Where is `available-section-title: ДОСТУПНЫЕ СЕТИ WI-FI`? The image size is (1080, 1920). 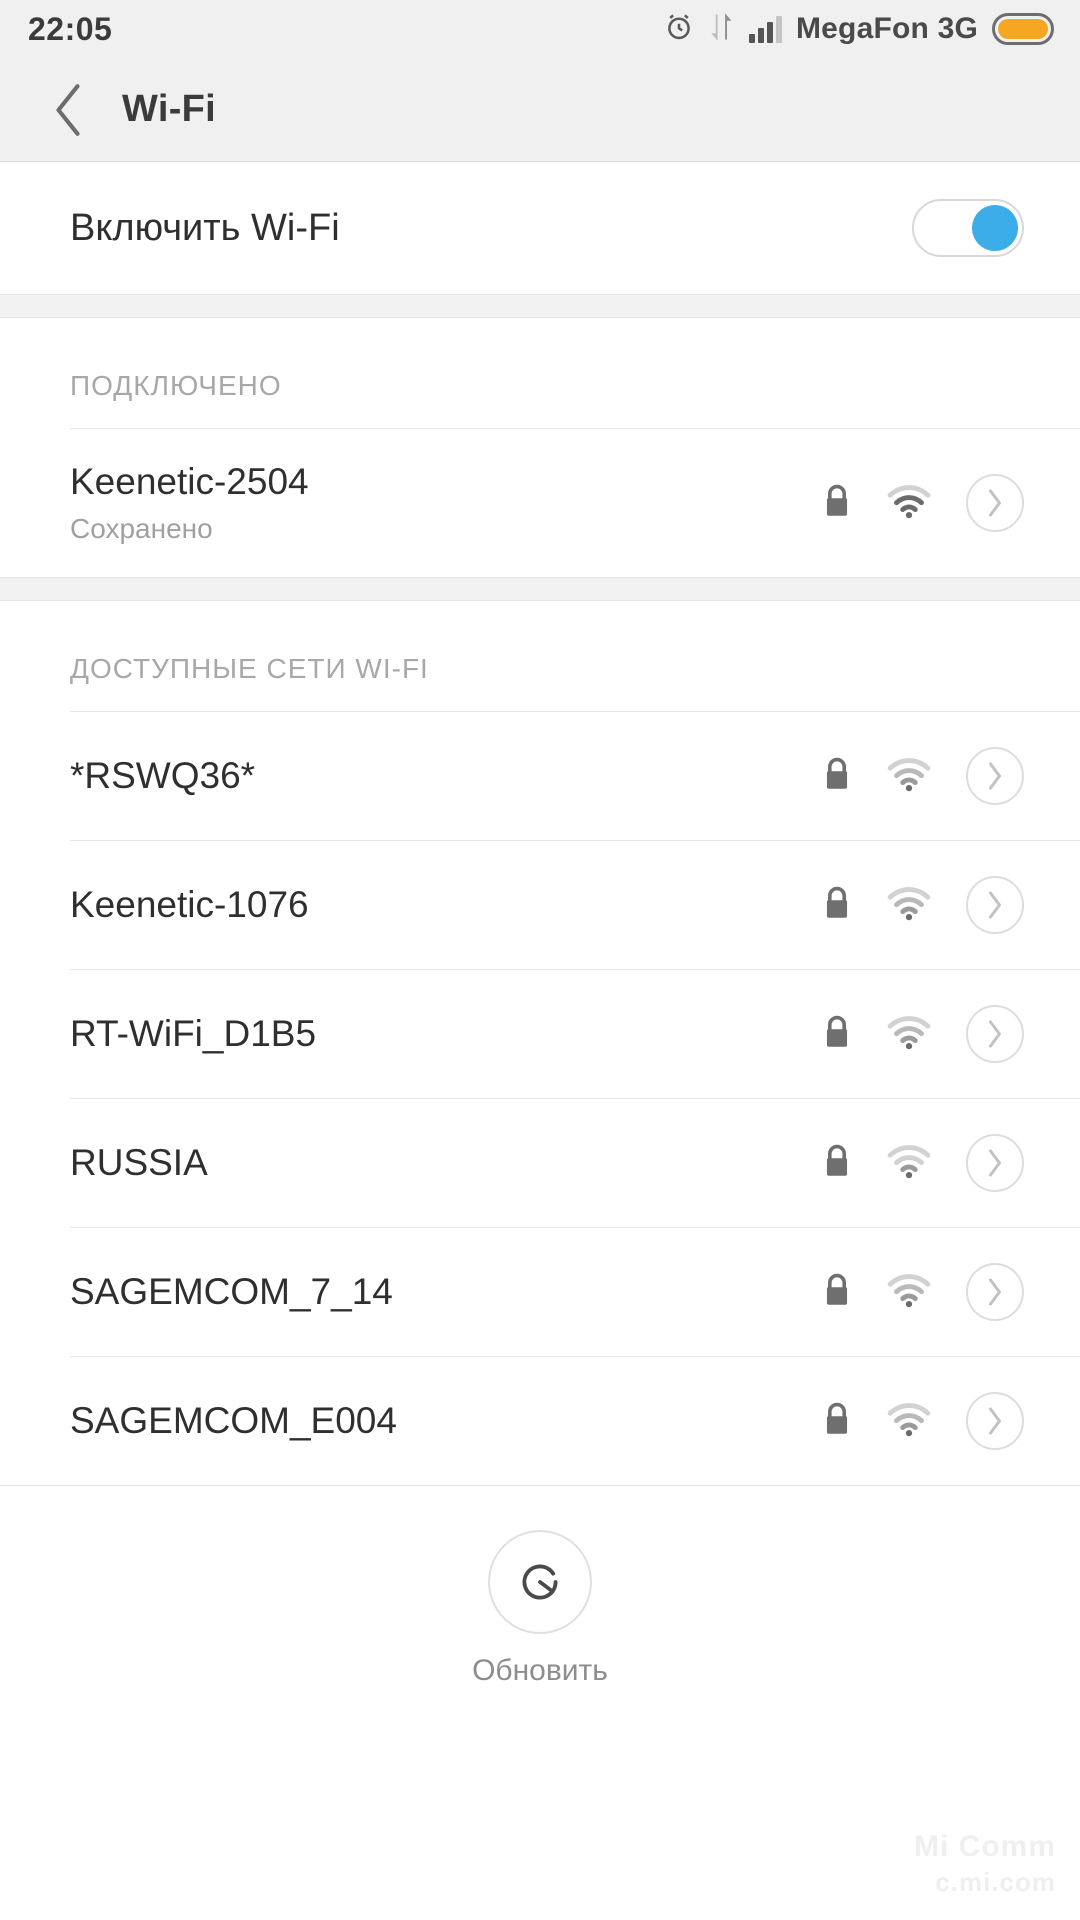 available-section-title: ДОСТУПНЫЕ СЕТИ WI-FI is located at coordinates (249, 668).